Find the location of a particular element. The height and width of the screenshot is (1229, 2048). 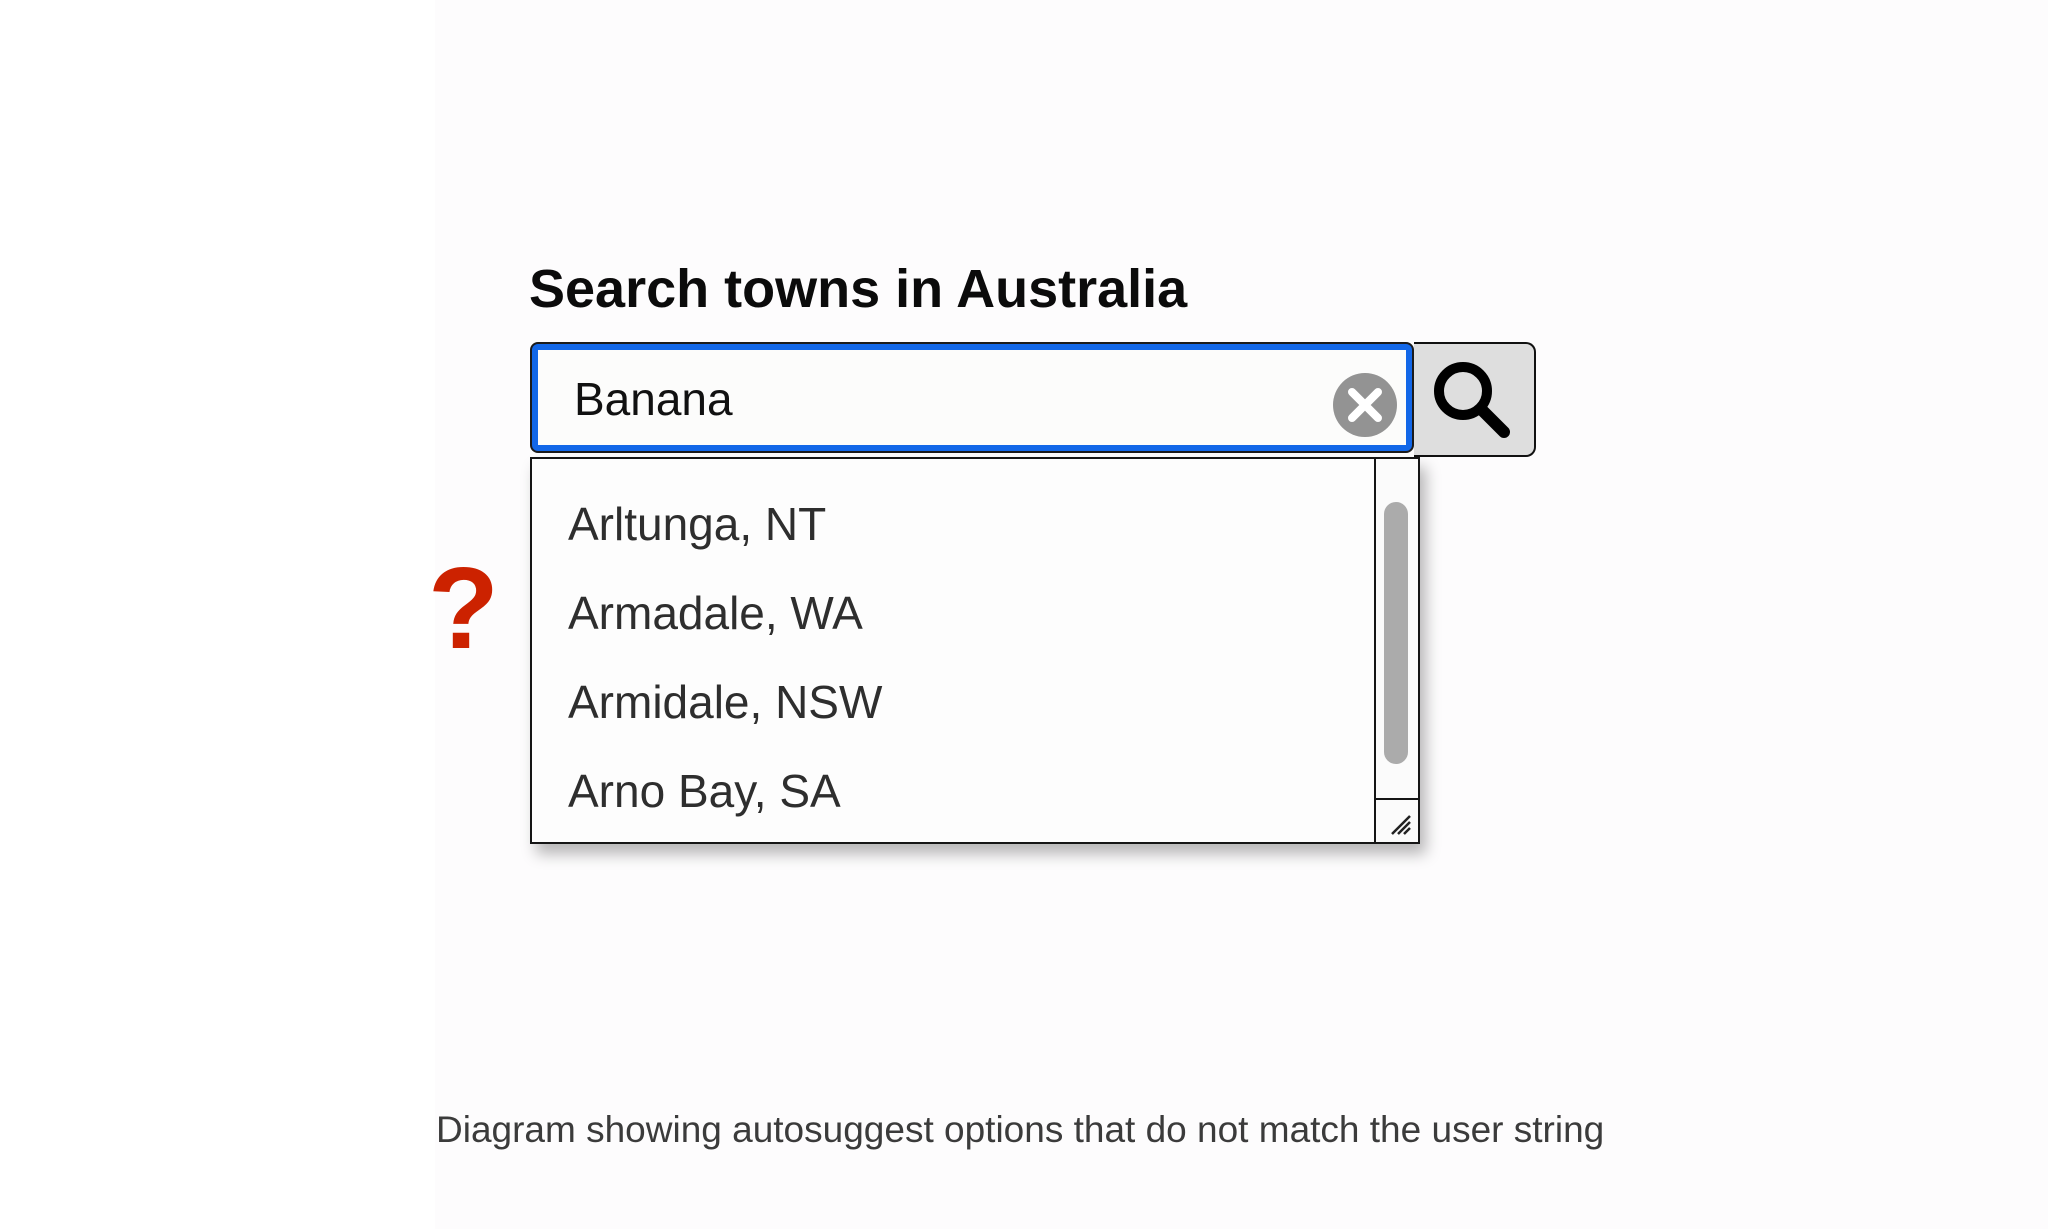

search-input: Banana is located at coordinates (972, 397).